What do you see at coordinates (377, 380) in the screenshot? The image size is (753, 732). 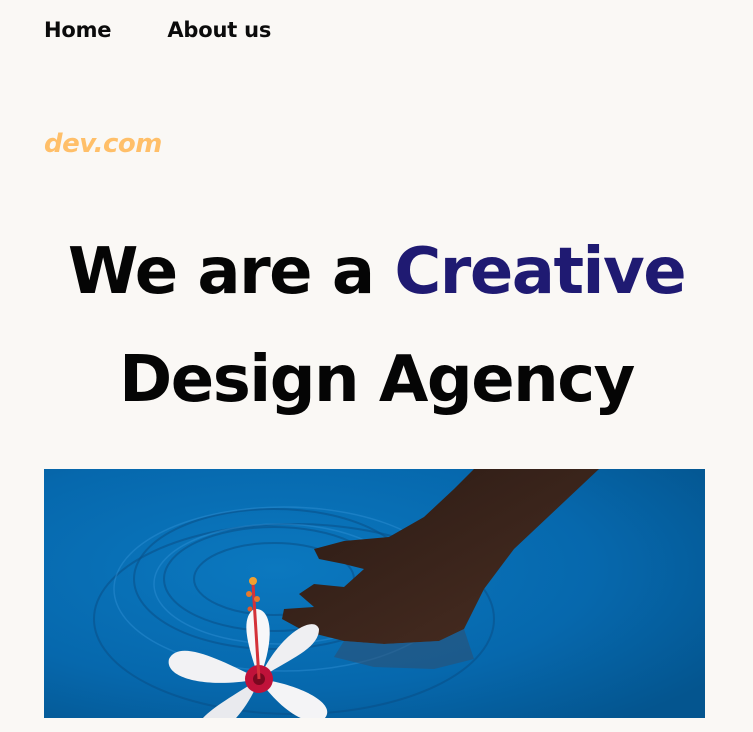 I see `headline-suffix: Design Agency` at bounding box center [377, 380].